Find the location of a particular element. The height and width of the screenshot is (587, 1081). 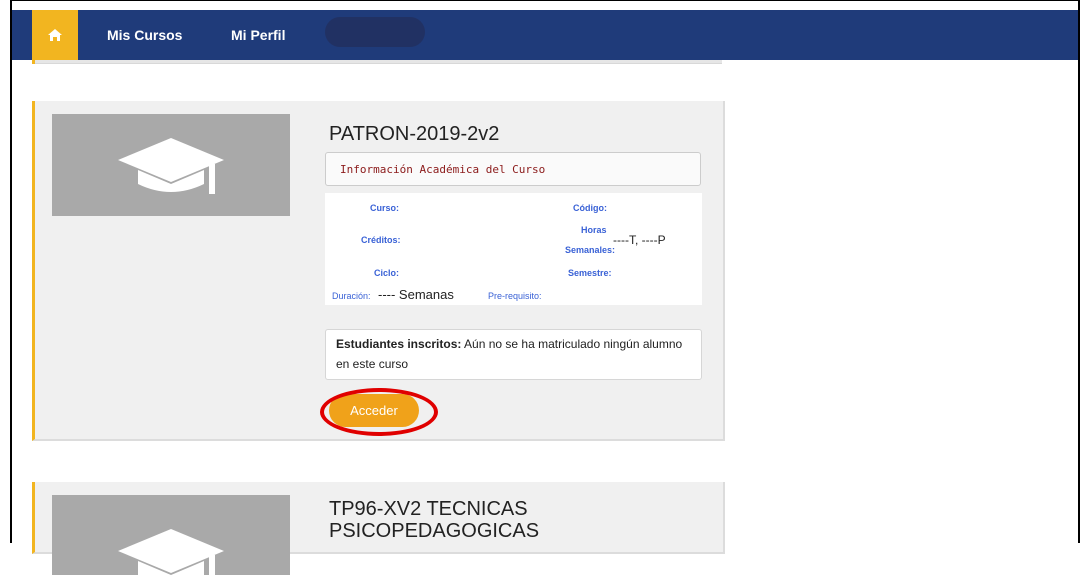

highlight-circle is located at coordinates (379, 412).